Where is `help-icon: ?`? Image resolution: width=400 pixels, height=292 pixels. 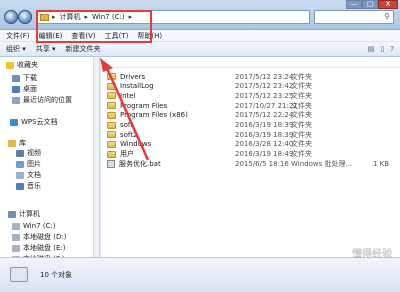 help-icon: ? is located at coordinates (392, 49).